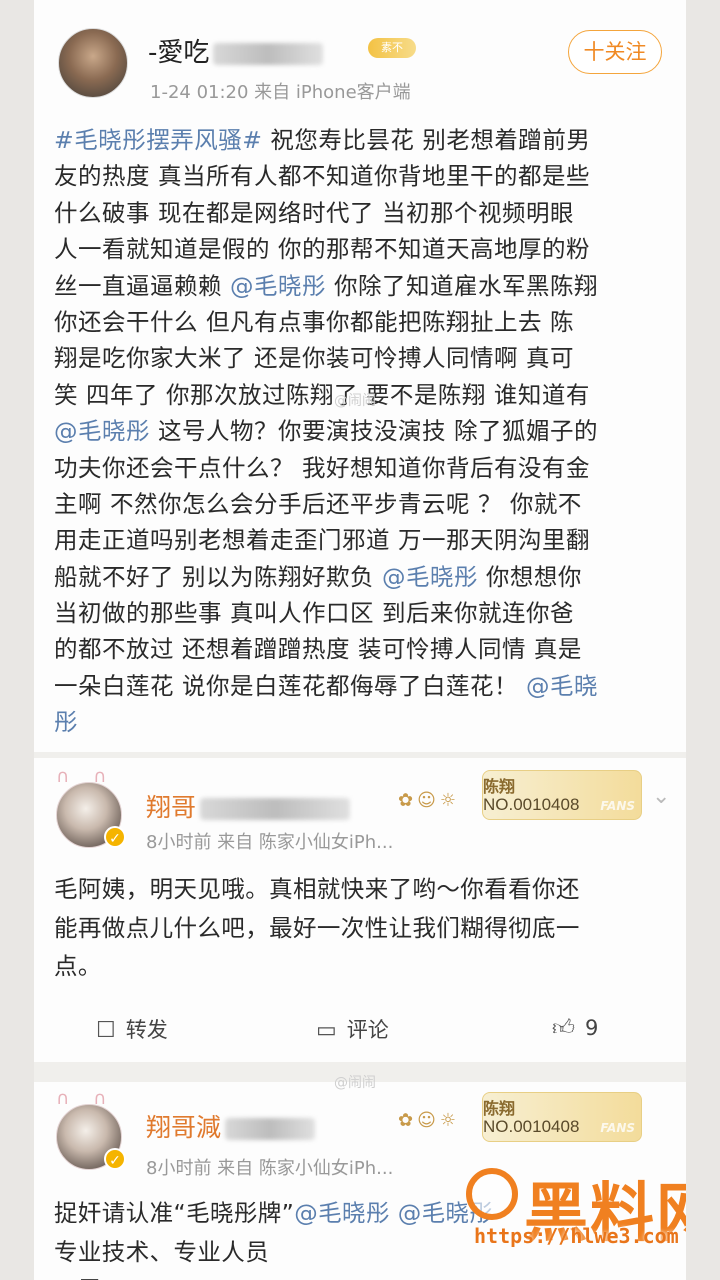 This screenshot has height=1280, width=720. Describe the element at coordinates (314, 358) in the screenshot. I see `text-segment: 翔是吃你家大米了 还是你装可怜搏人同情啊 真可` at that location.